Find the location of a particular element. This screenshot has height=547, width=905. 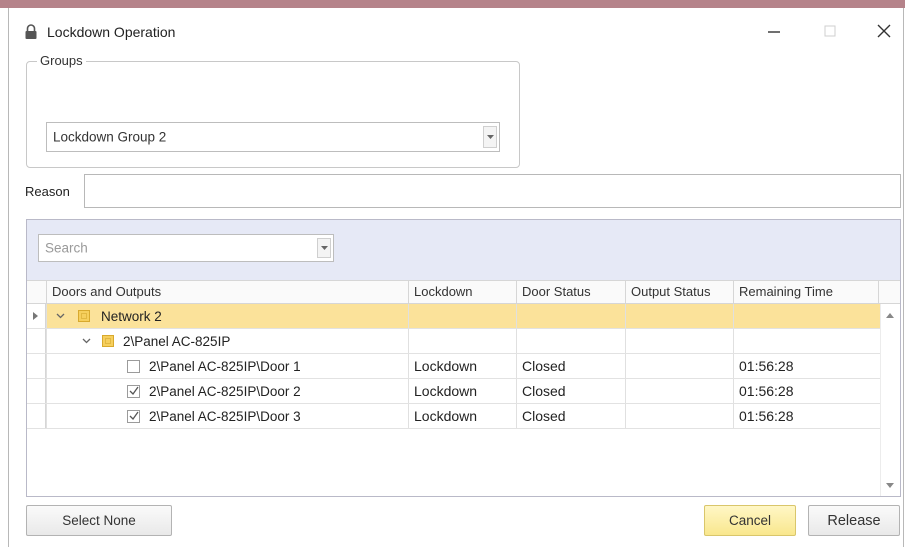

maximize-button is located at coordinates (830, 31).